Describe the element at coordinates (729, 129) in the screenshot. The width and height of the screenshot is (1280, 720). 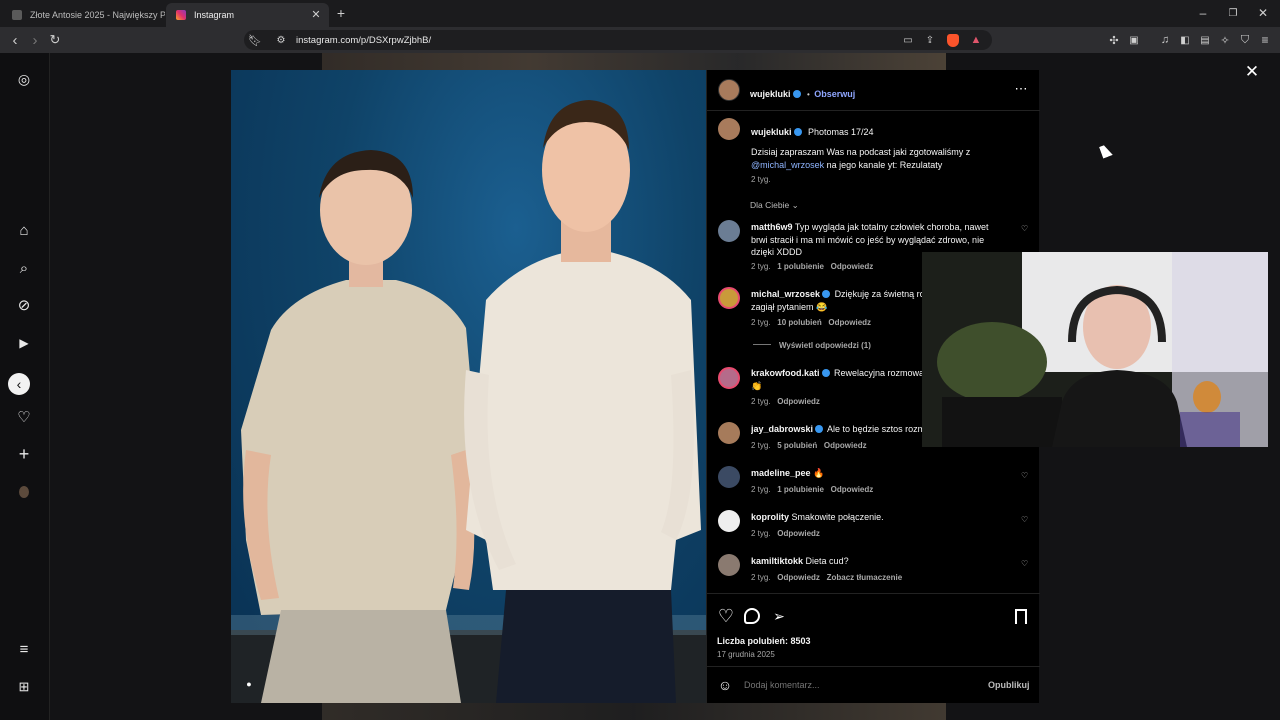
I see `caption-avatar` at that location.